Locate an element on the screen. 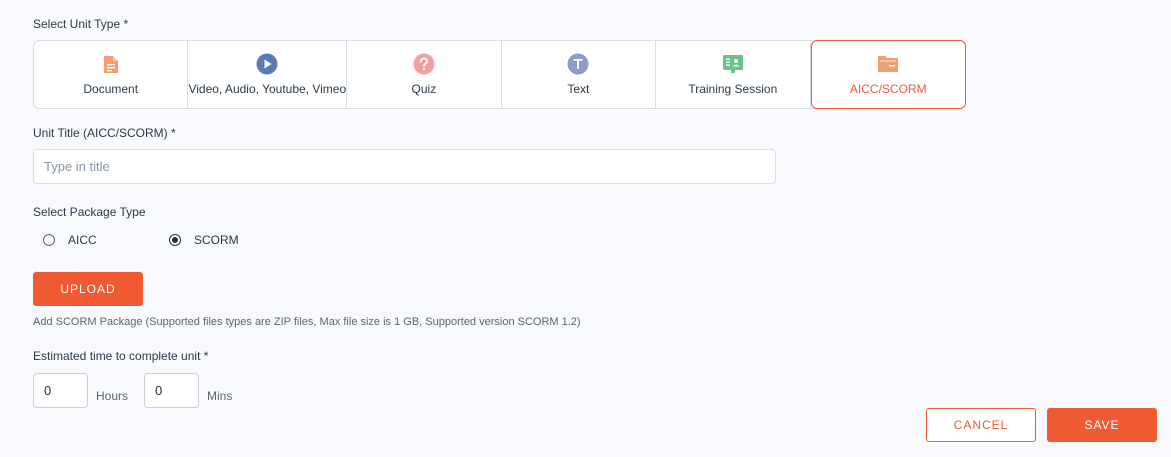  save-button: SAVE is located at coordinates (1102, 425).